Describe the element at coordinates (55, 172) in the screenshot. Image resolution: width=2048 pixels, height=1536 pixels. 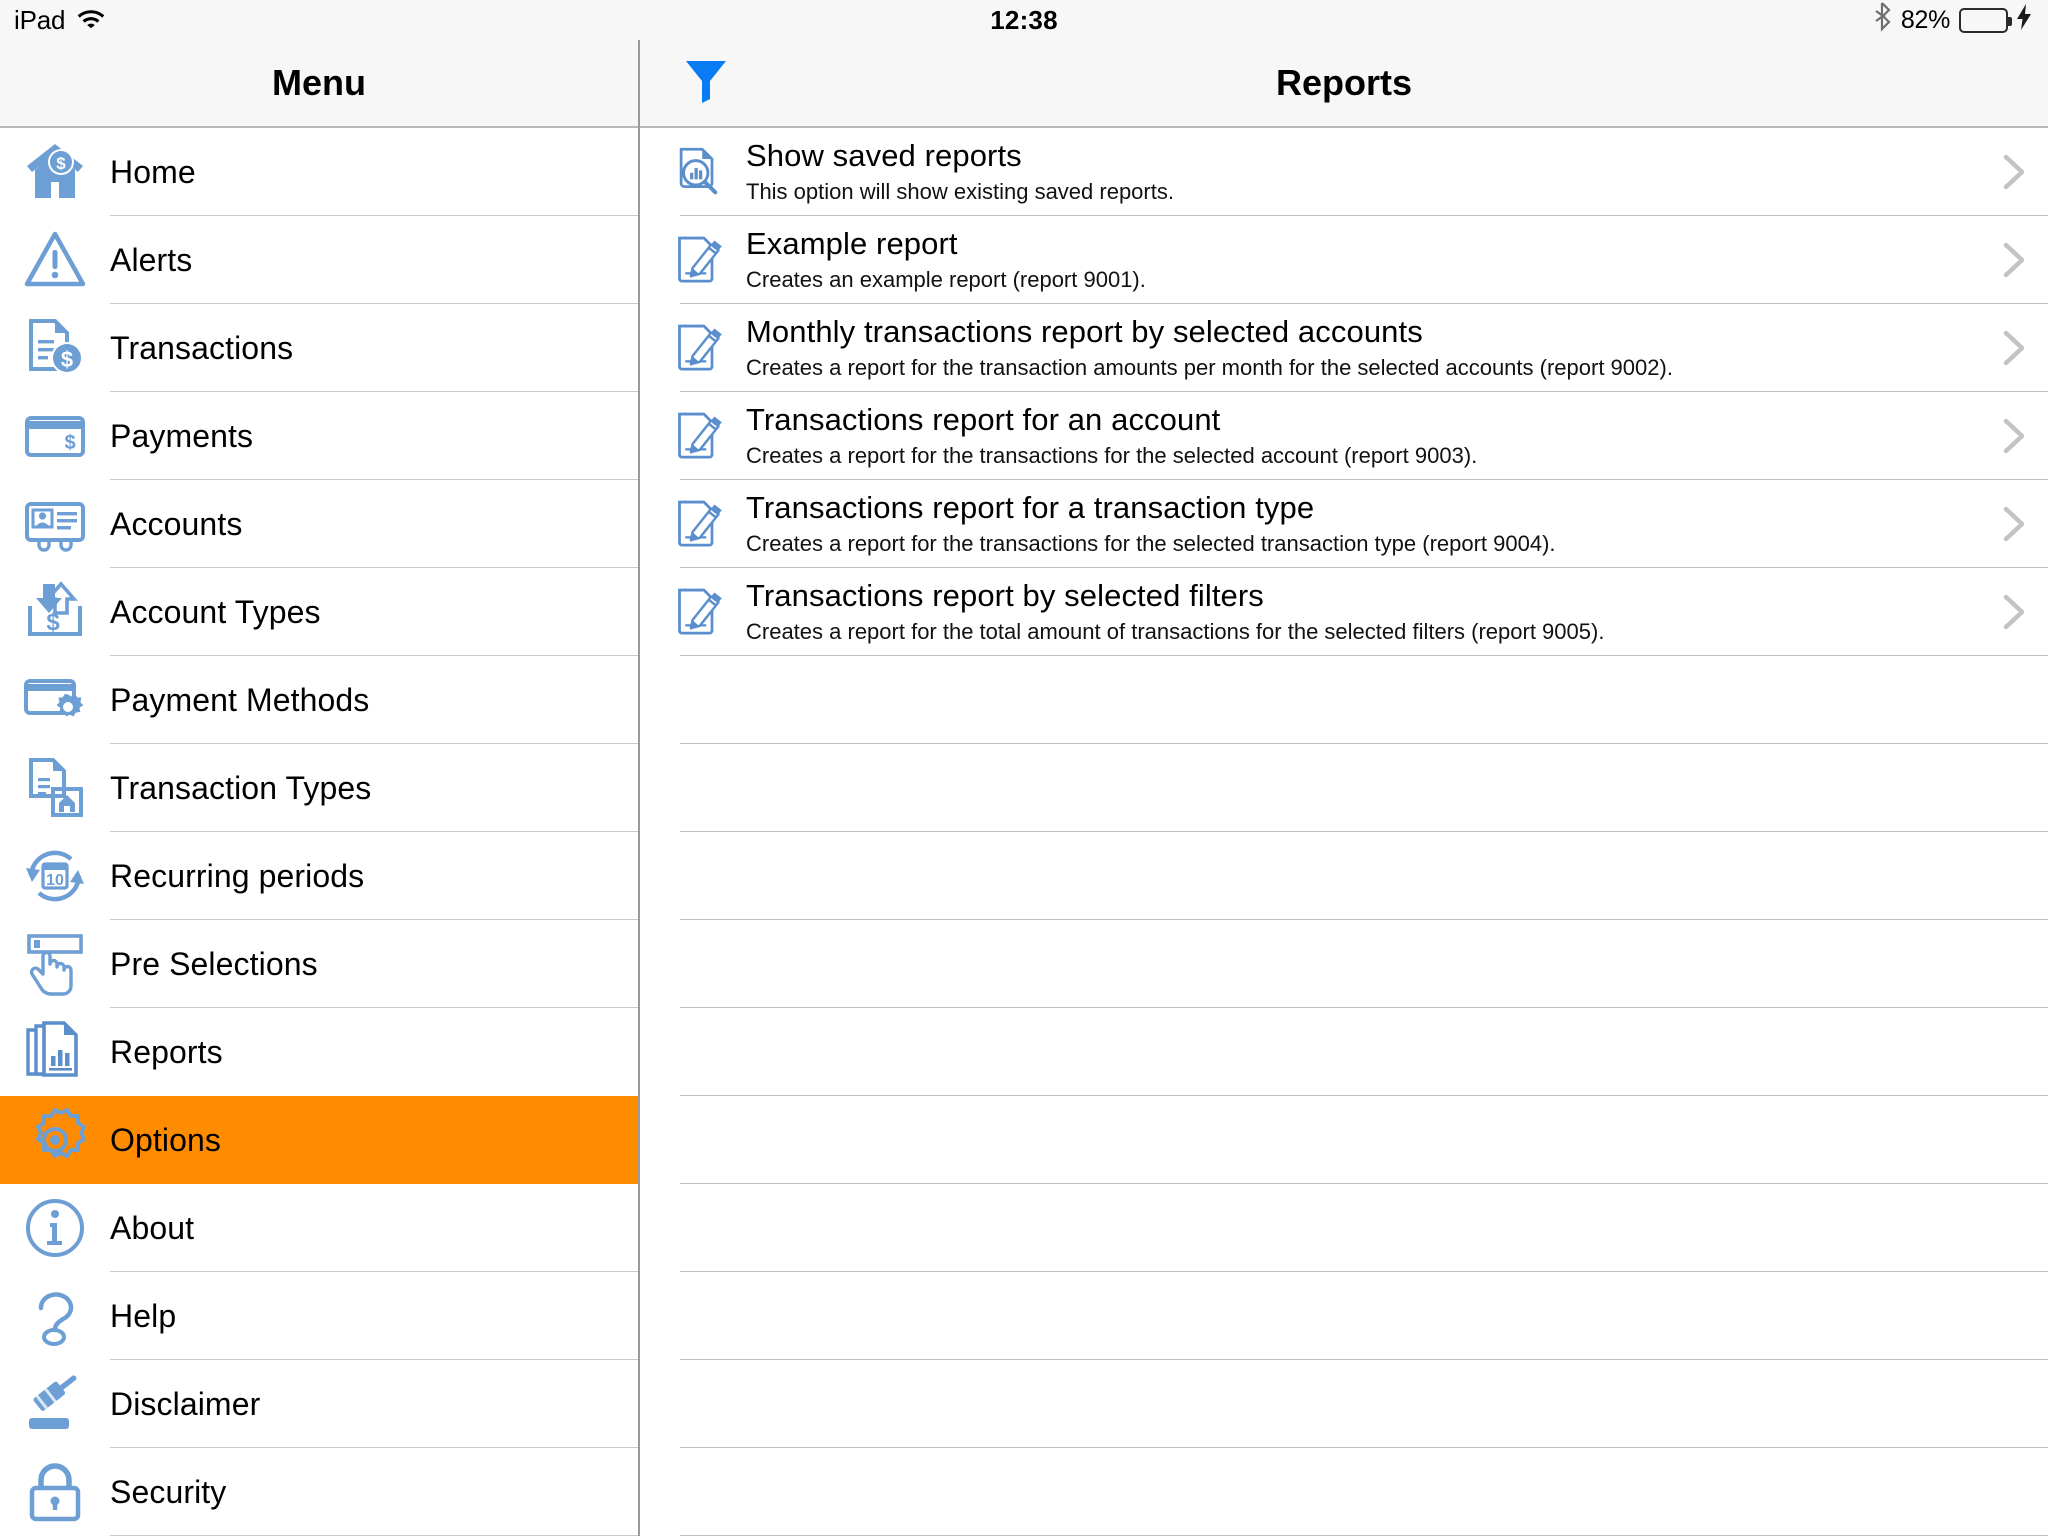
I see `house-dollar-icon: $` at that location.